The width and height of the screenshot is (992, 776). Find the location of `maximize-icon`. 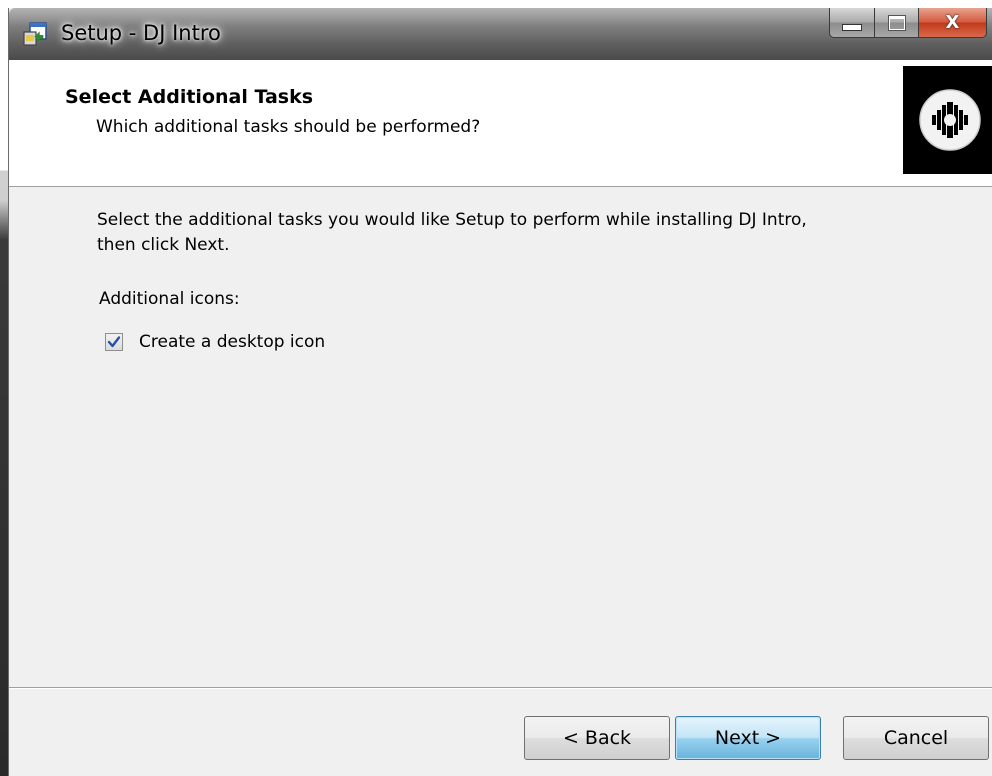

maximize-icon is located at coordinates (896, 22).